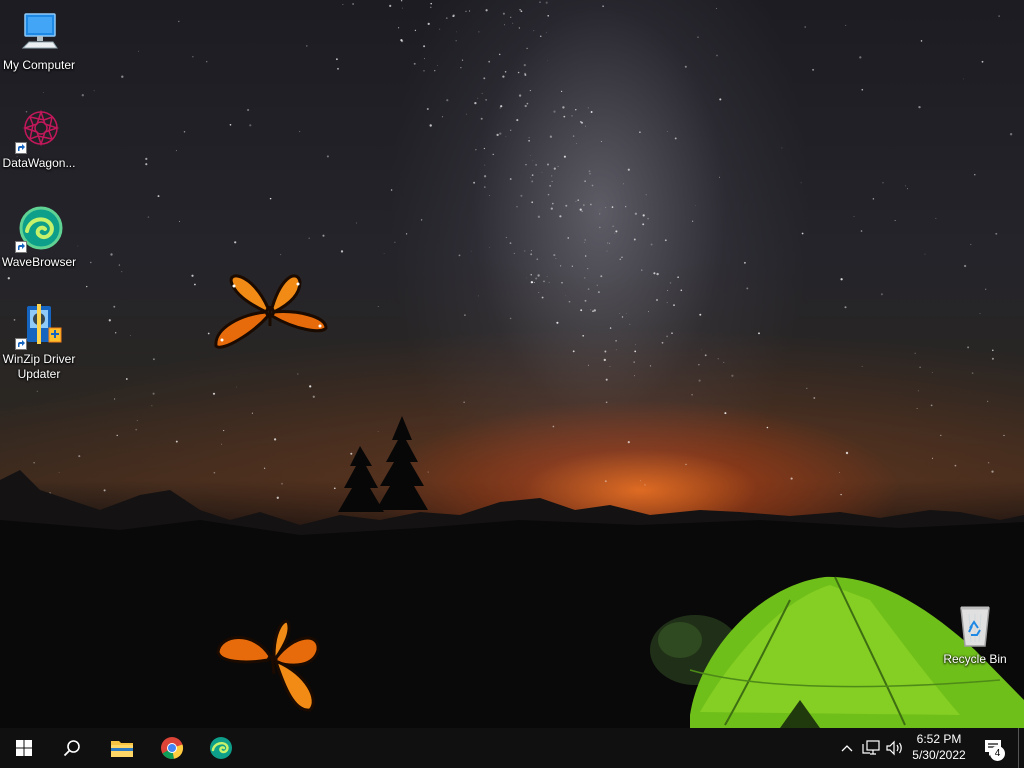  What do you see at coordinates (512, 748) in the screenshot?
I see `taskbar: 6:52 PM 5/30/2022` at bounding box center [512, 748].